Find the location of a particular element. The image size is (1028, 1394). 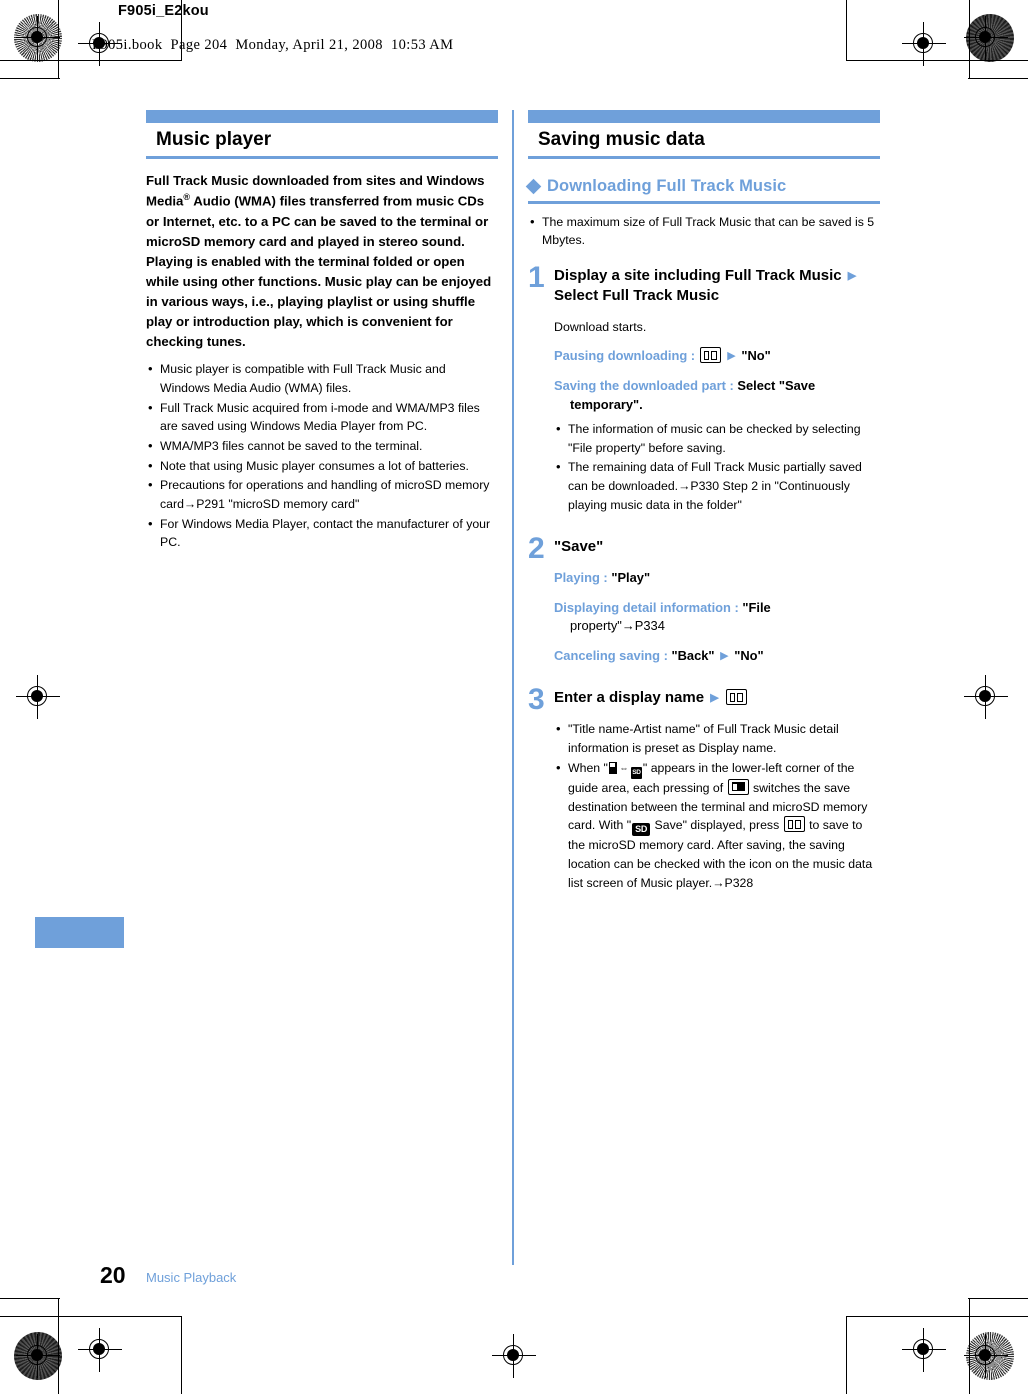

trim-line-bottom-right-v2 is located at coordinates (846, 1355).